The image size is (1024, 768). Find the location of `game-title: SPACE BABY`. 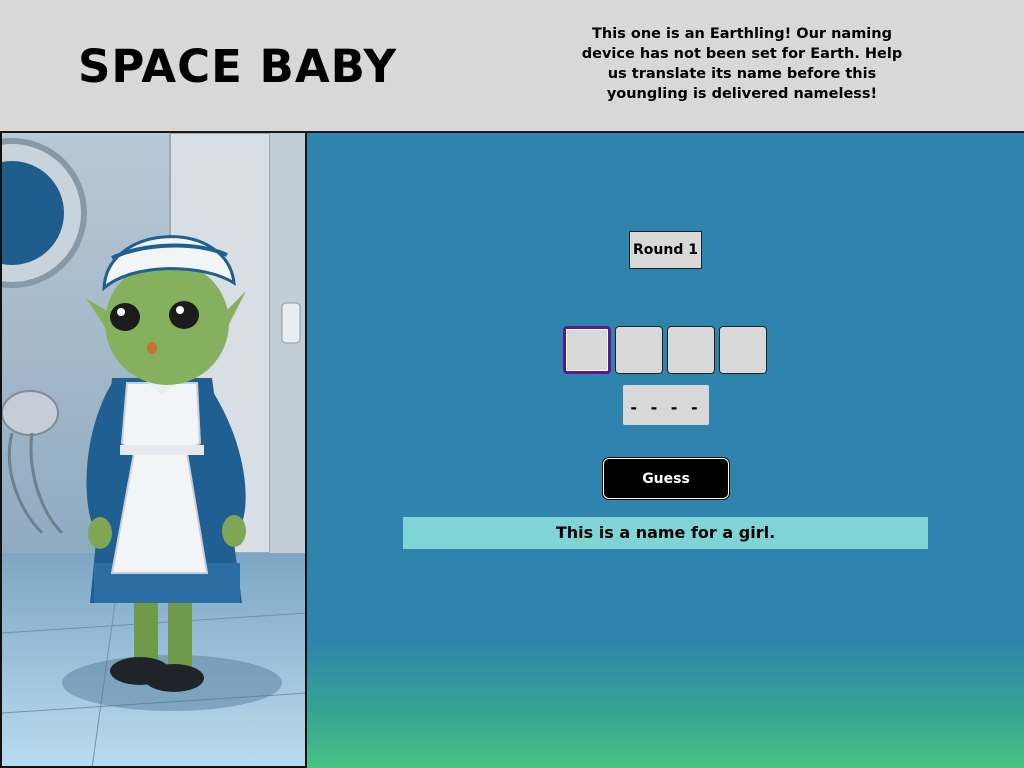

game-title: SPACE BABY is located at coordinates (238, 66).